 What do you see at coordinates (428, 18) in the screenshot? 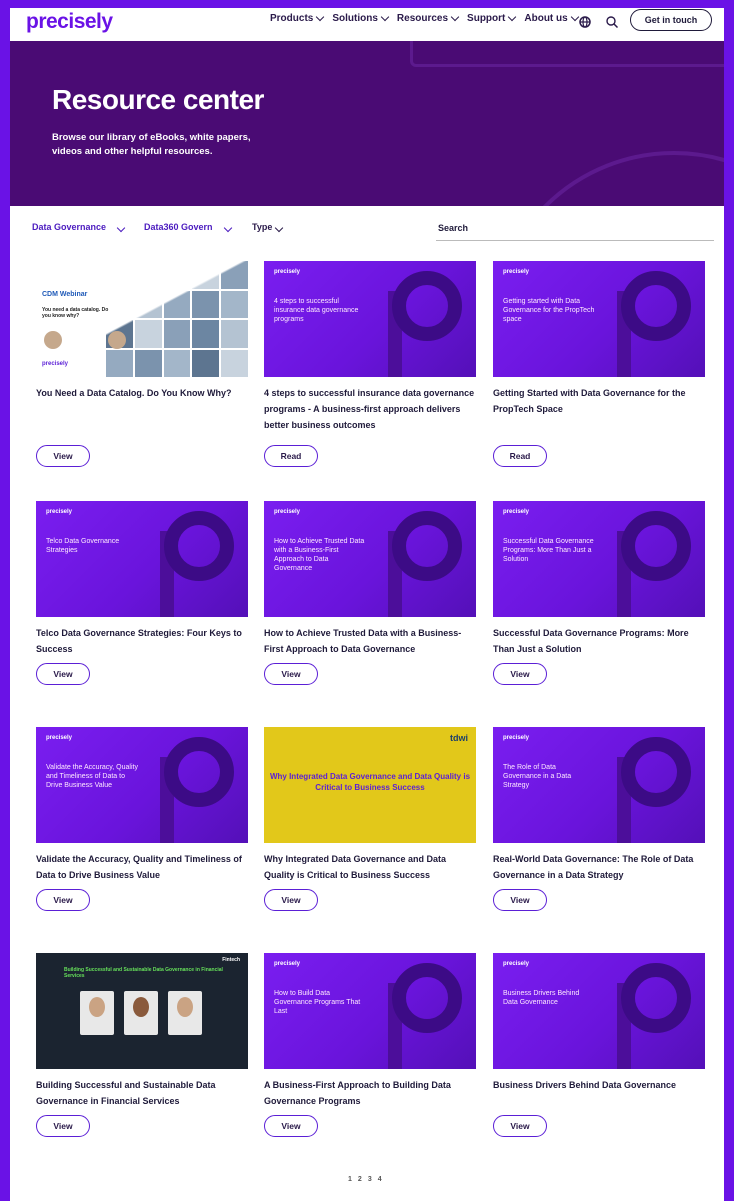
I see `nav-item-resources: Resources` at bounding box center [428, 18].